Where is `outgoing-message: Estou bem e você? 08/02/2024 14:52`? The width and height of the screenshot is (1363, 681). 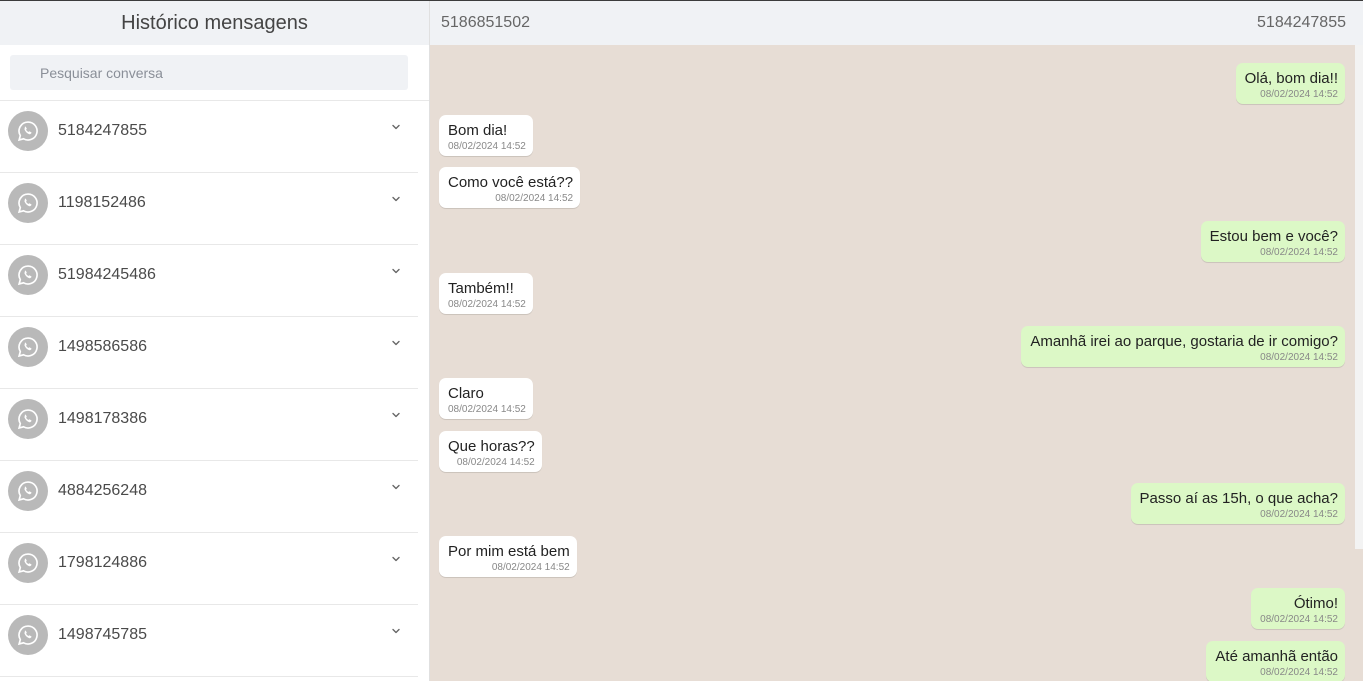
outgoing-message: Estou bem e você? 08/02/2024 14:52 is located at coordinates (1272, 241).